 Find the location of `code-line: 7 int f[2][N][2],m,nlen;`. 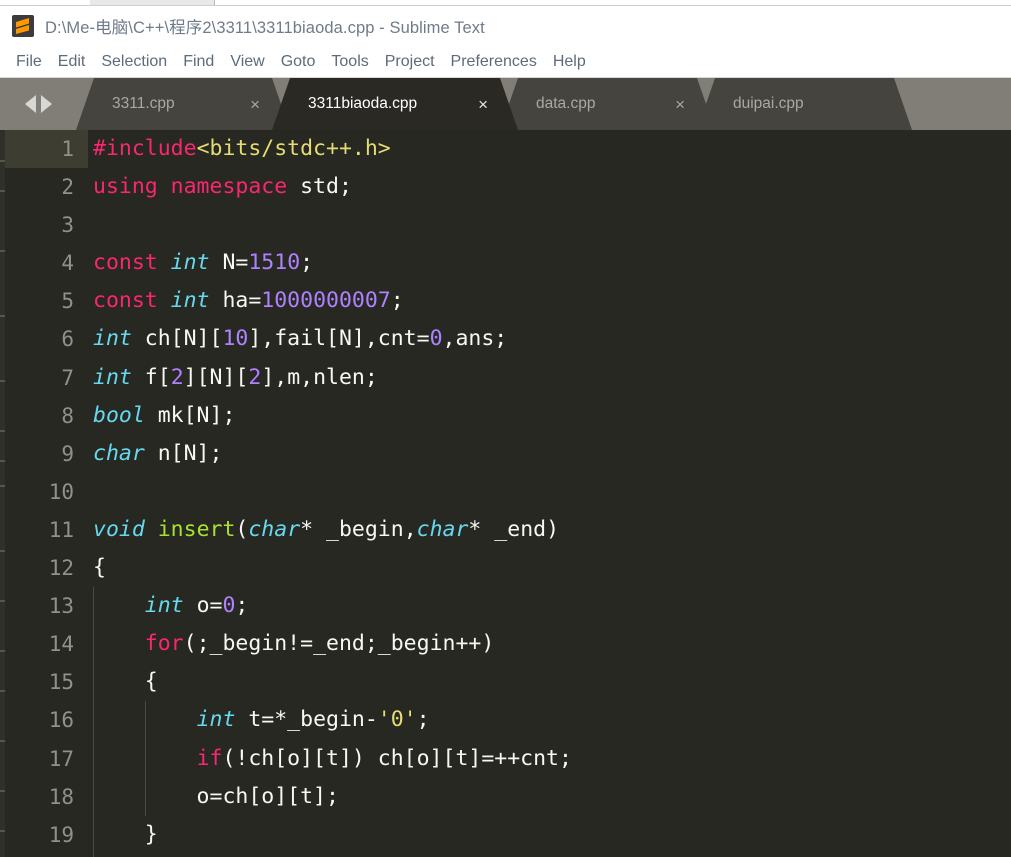

code-line: 7 int f[2][N][2],m,nlen; is located at coordinates (508, 378).